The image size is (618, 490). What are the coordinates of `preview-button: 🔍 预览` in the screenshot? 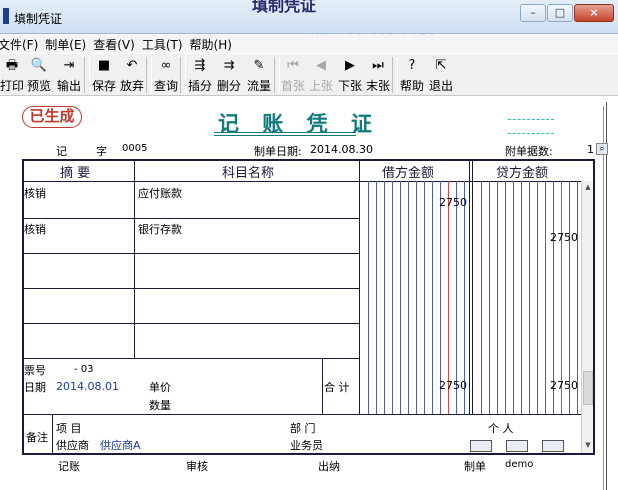 It's located at (39, 75).